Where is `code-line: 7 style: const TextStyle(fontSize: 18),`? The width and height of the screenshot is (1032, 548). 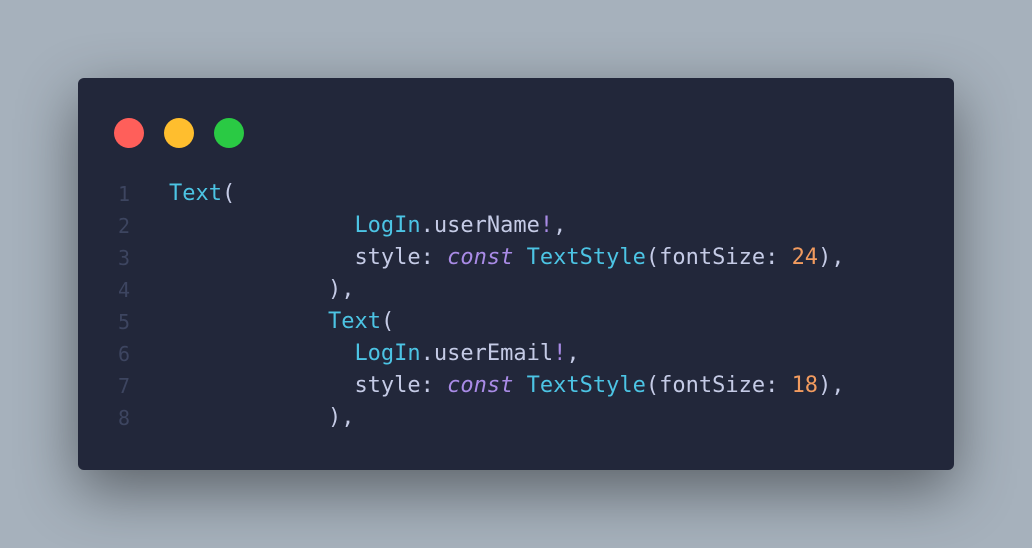
code-line: 7 style: const TextStyle(fontSize: 18), is located at coordinates (516, 386).